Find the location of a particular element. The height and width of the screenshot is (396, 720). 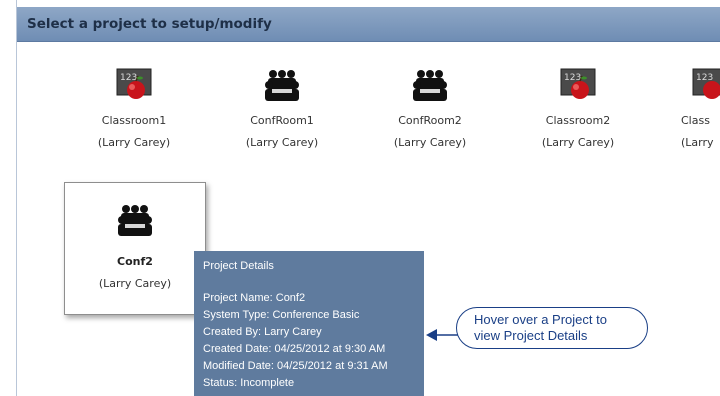

project-name: Classroom1 is located at coordinates (134, 120).